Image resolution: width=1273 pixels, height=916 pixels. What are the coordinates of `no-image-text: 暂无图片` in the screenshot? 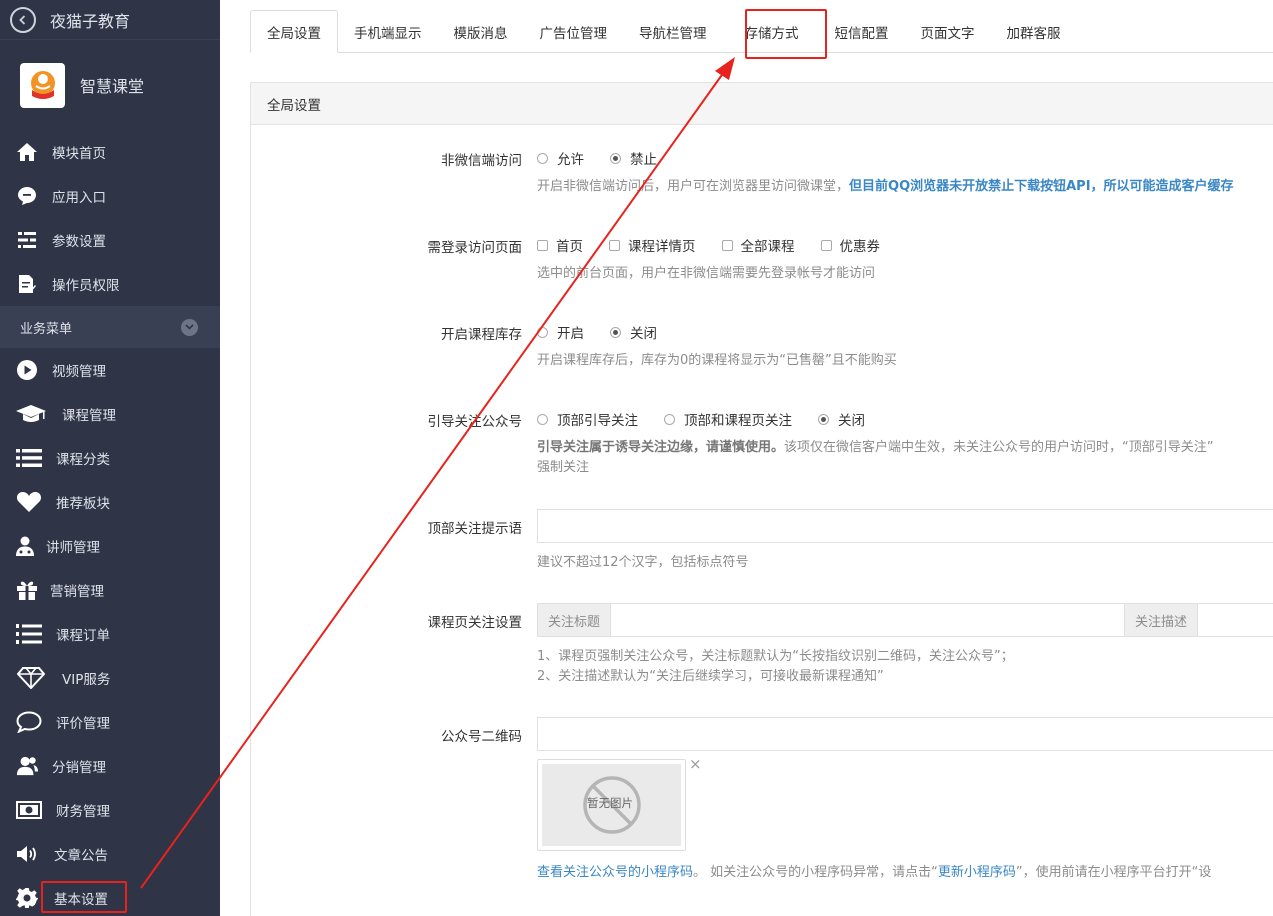 It's located at (610, 803).